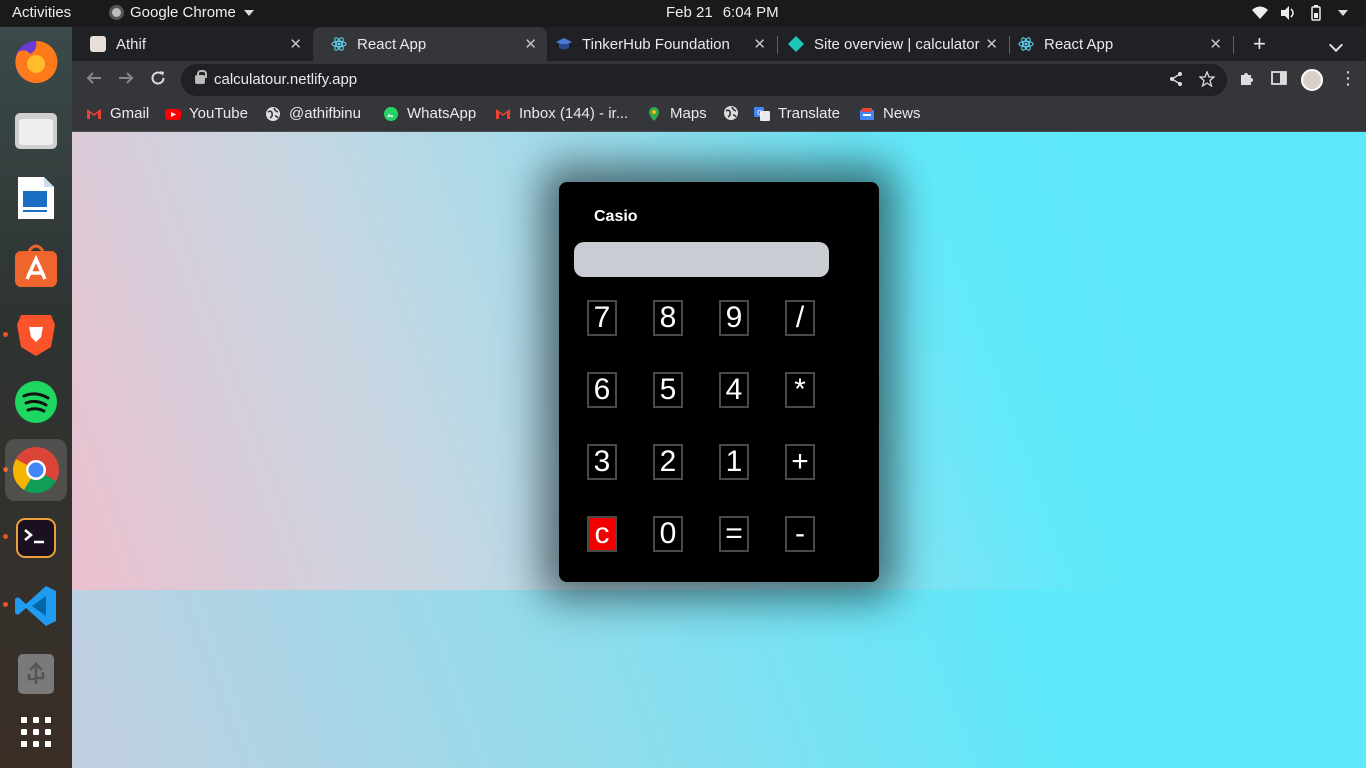  What do you see at coordinates (36, 62) in the screenshot?
I see `firefox-icon` at bounding box center [36, 62].